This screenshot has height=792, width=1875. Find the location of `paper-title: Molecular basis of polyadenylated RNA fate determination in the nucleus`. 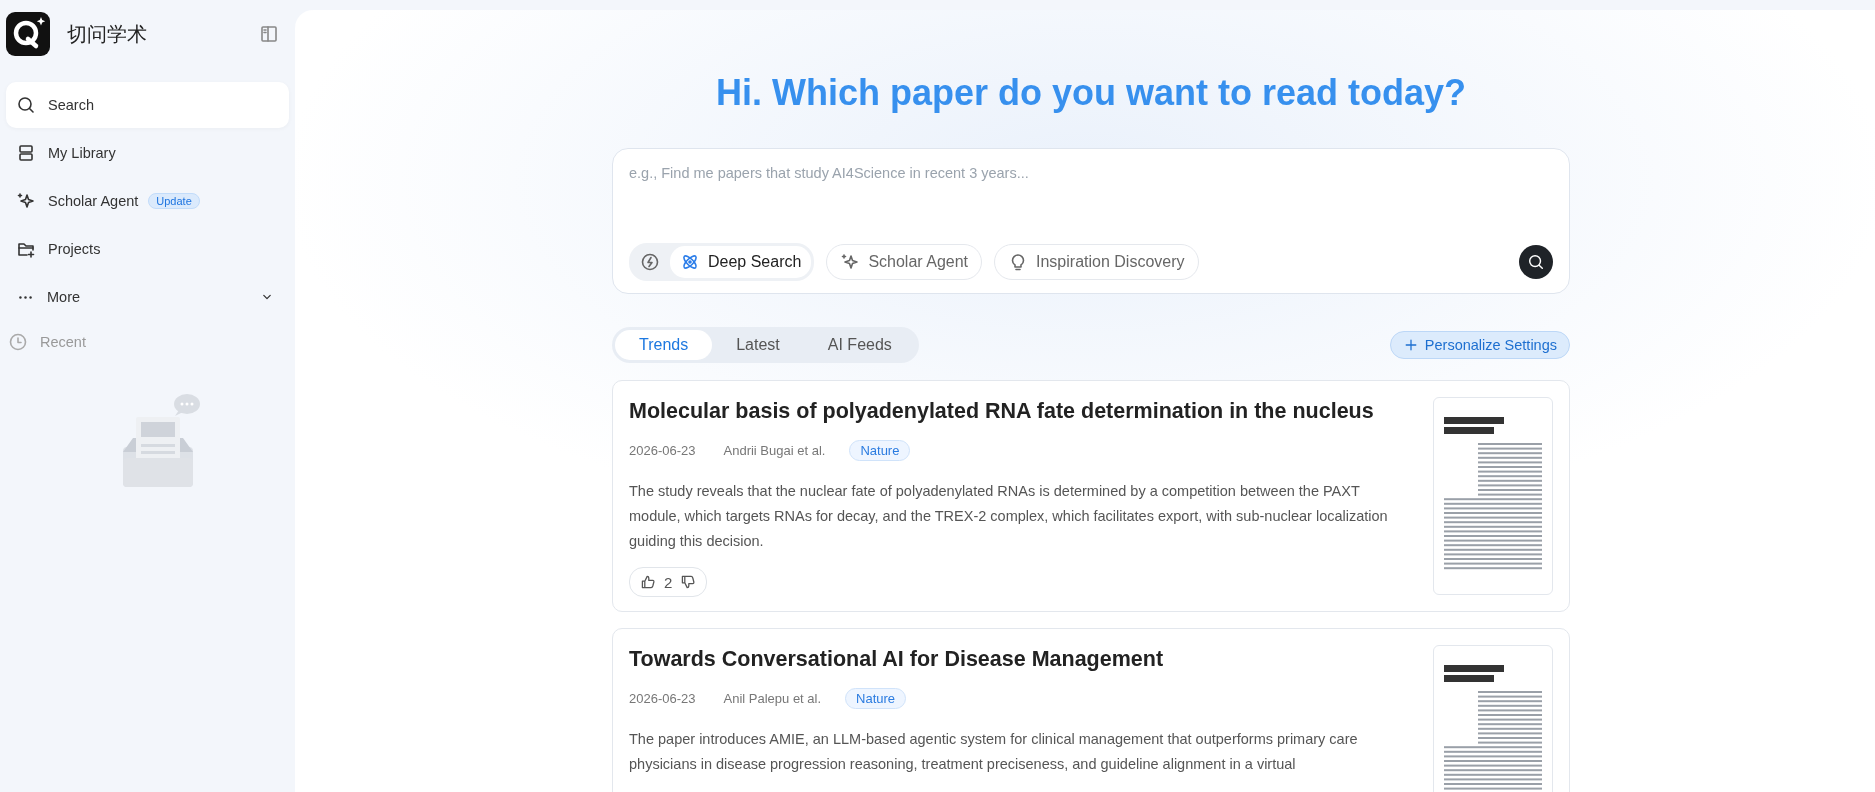

paper-title: Molecular basis of polyadenylated RNA fate determination in the nucleus is located at coordinates (1002, 411).